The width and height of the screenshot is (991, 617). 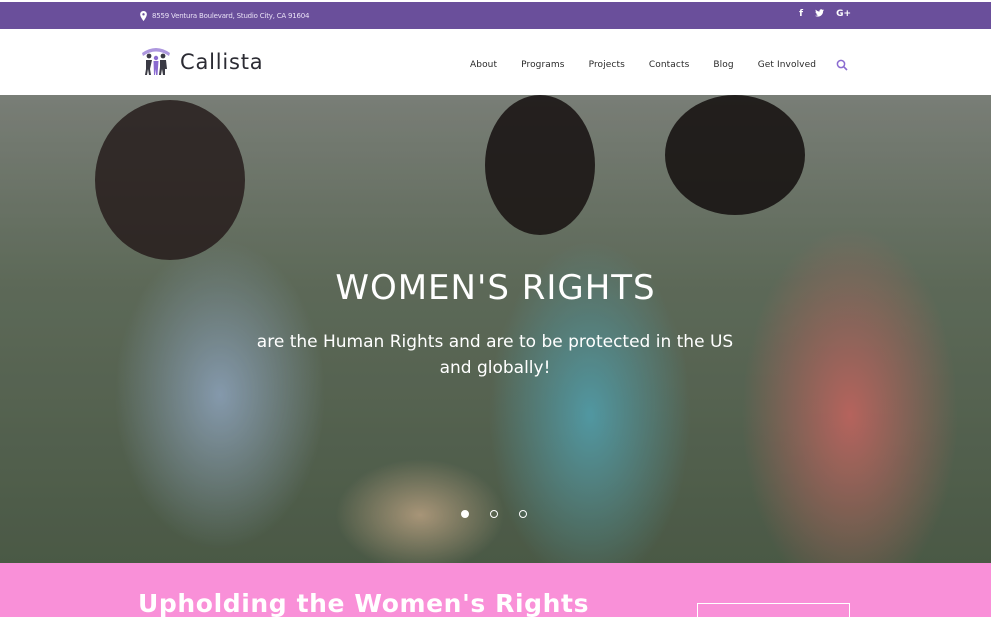 What do you see at coordinates (723, 65) in the screenshot?
I see `nav-blog: Blog` at bounding box center [723, 65].